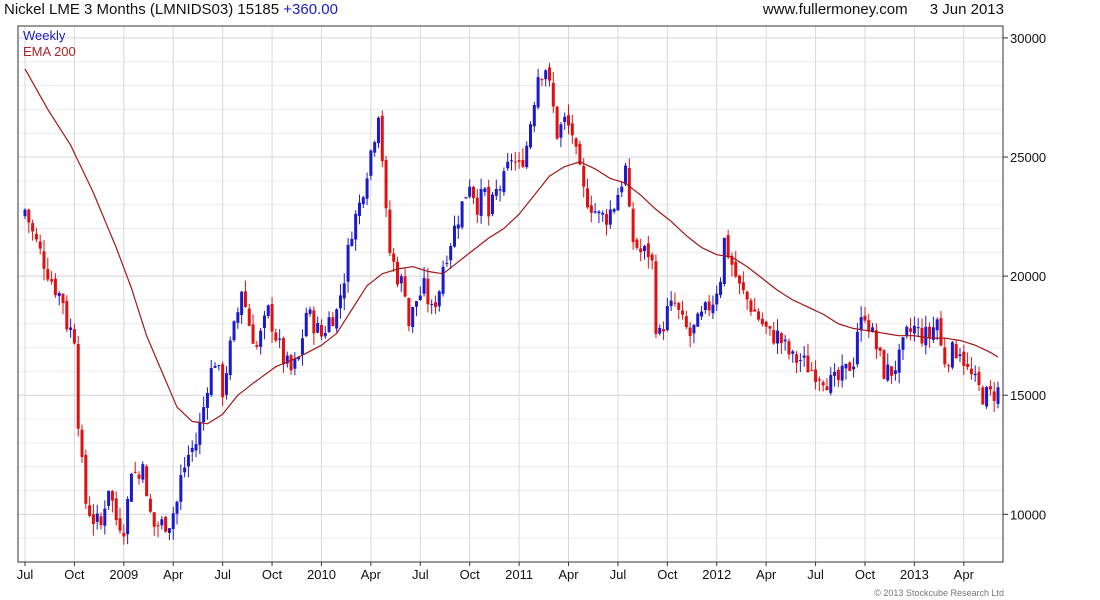  I want to click on x-tick-label: Jul, so click(618, 574).